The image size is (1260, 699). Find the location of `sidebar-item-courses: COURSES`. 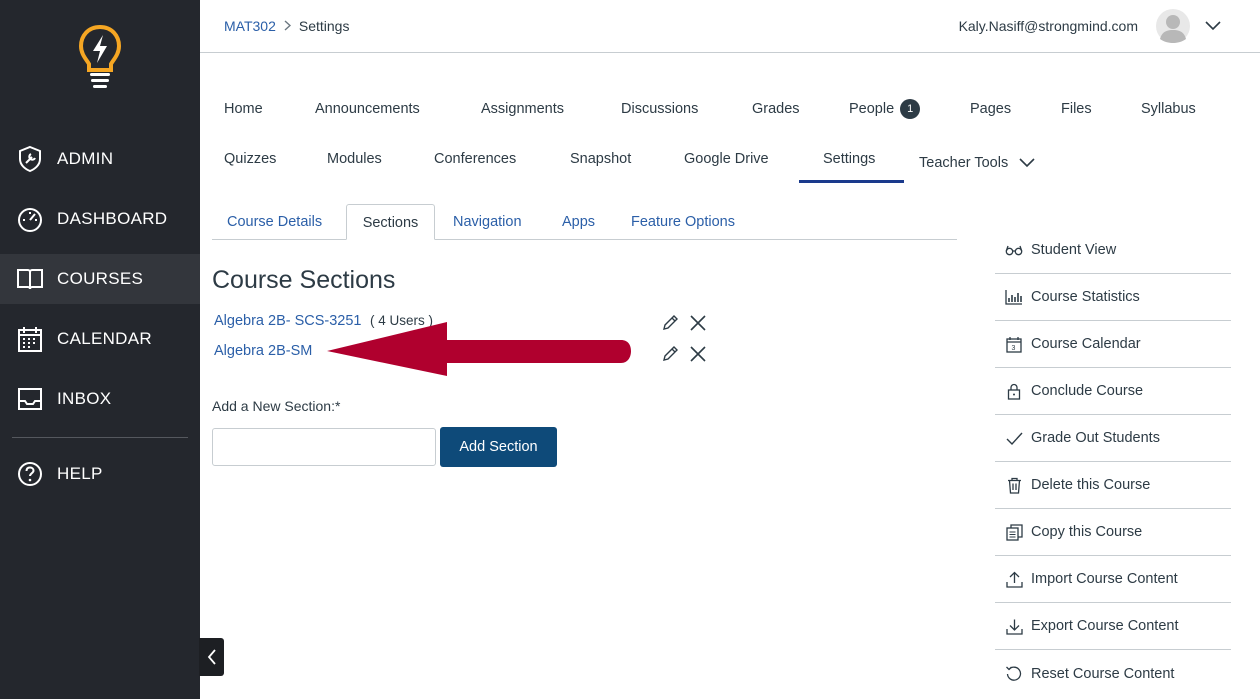

sidebar-item-courses: COURSES is located at coordinates (100, 279).